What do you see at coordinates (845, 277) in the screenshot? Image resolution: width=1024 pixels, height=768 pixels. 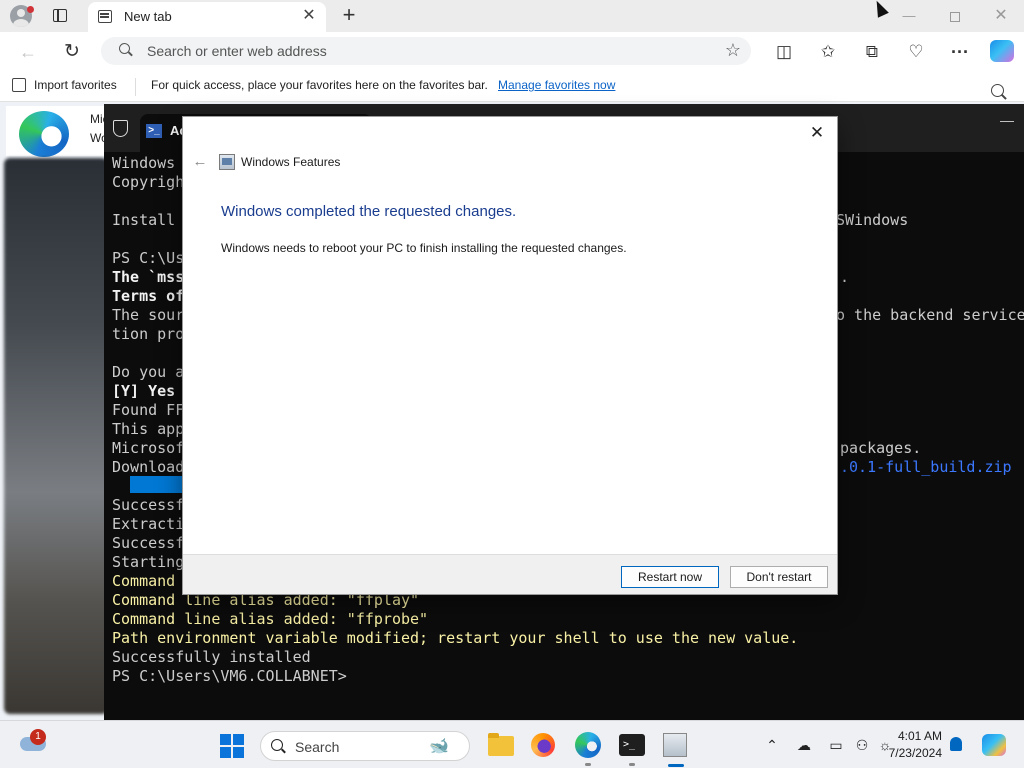 I see `terminal-fragment-2: .` at bounding box center [845, 277].